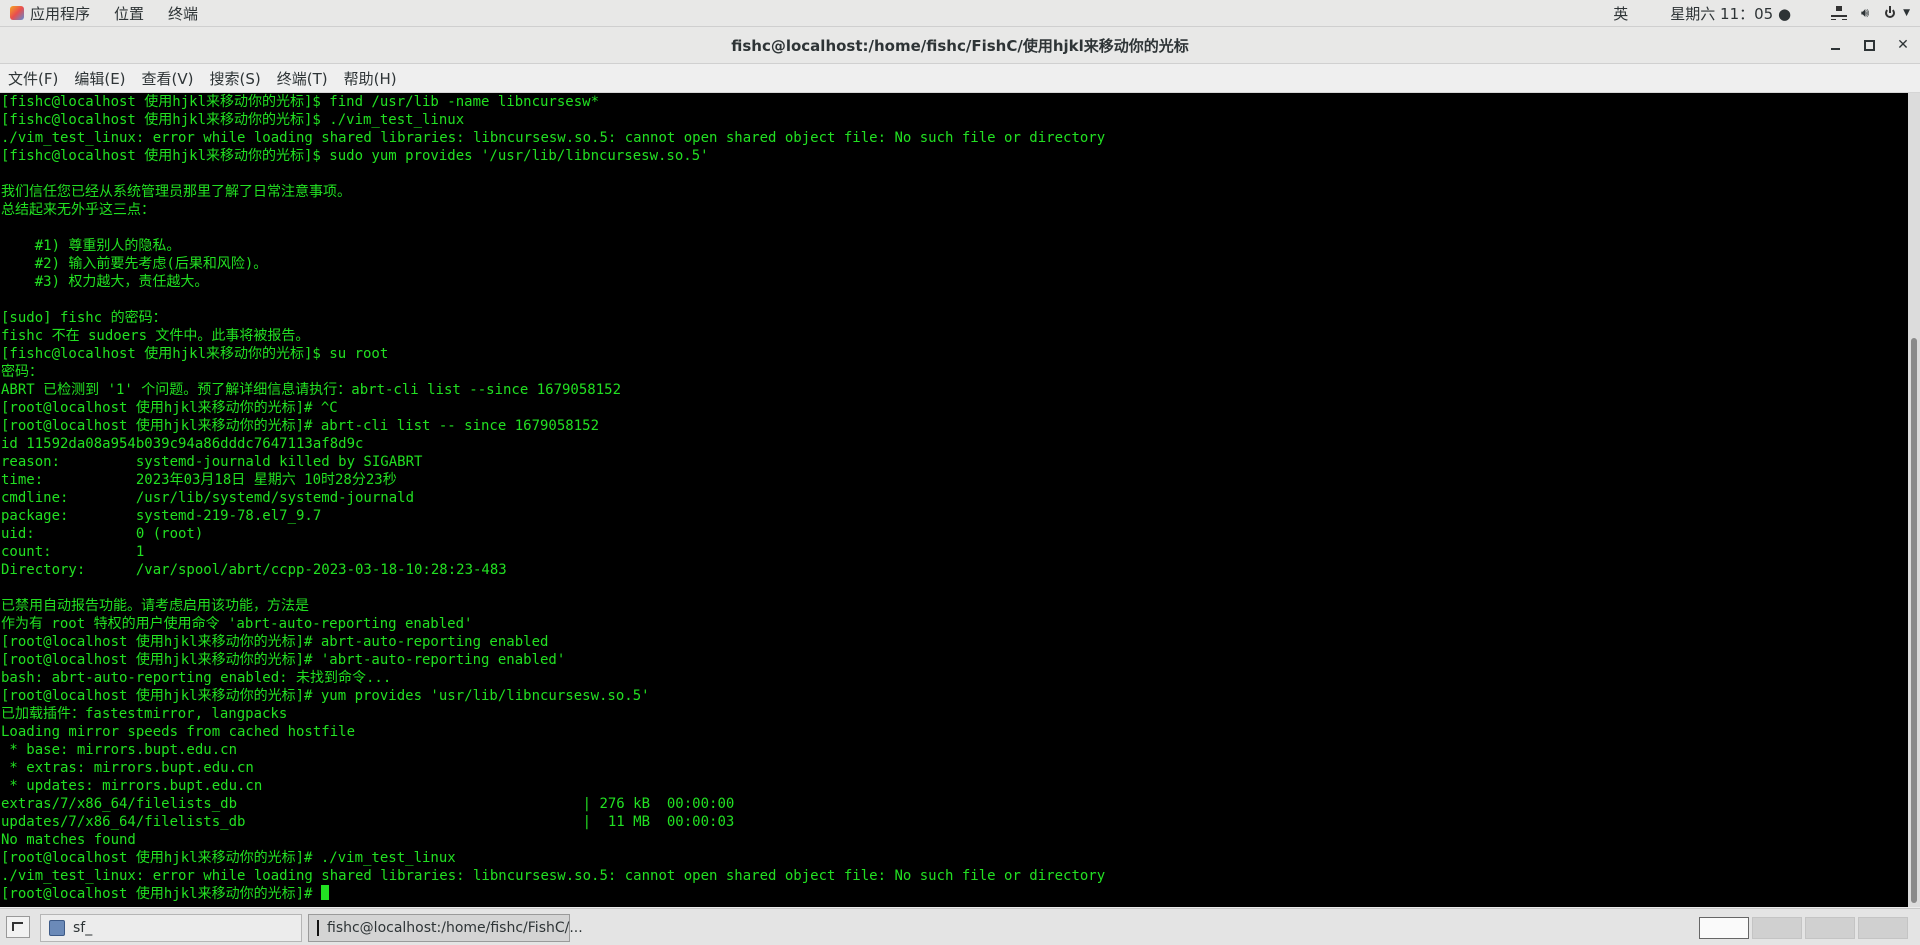  Describe the element at coordinates (169, 408) in the screenshot. I see `terminal-line: [root@localhost 使用hjkl来移动你的光标]# ^C` at that location.